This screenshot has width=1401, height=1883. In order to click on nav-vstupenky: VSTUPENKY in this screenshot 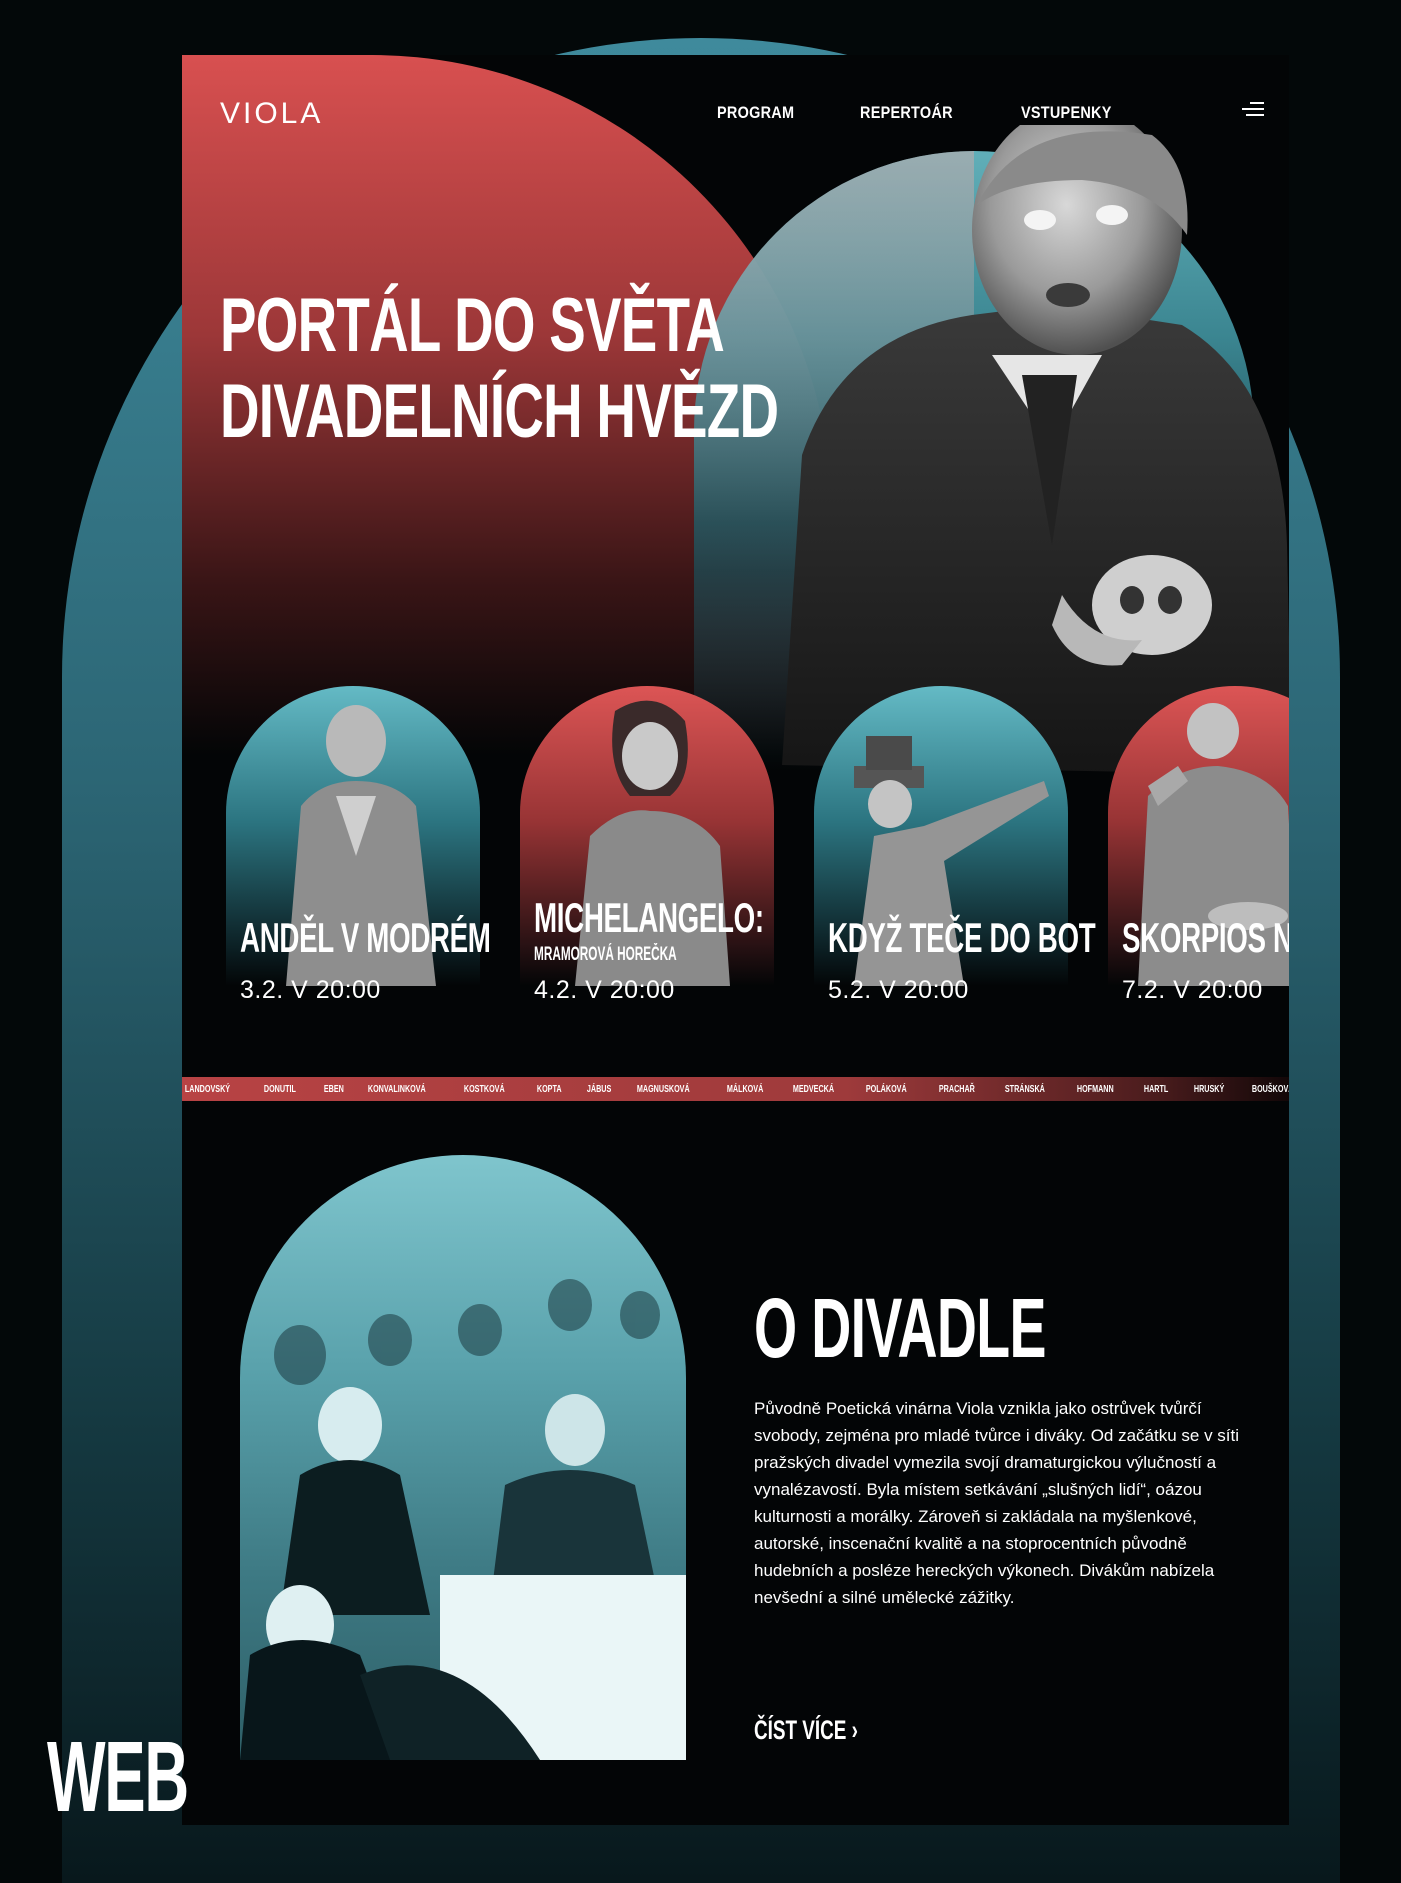, I will do `click(1066, 113)`.